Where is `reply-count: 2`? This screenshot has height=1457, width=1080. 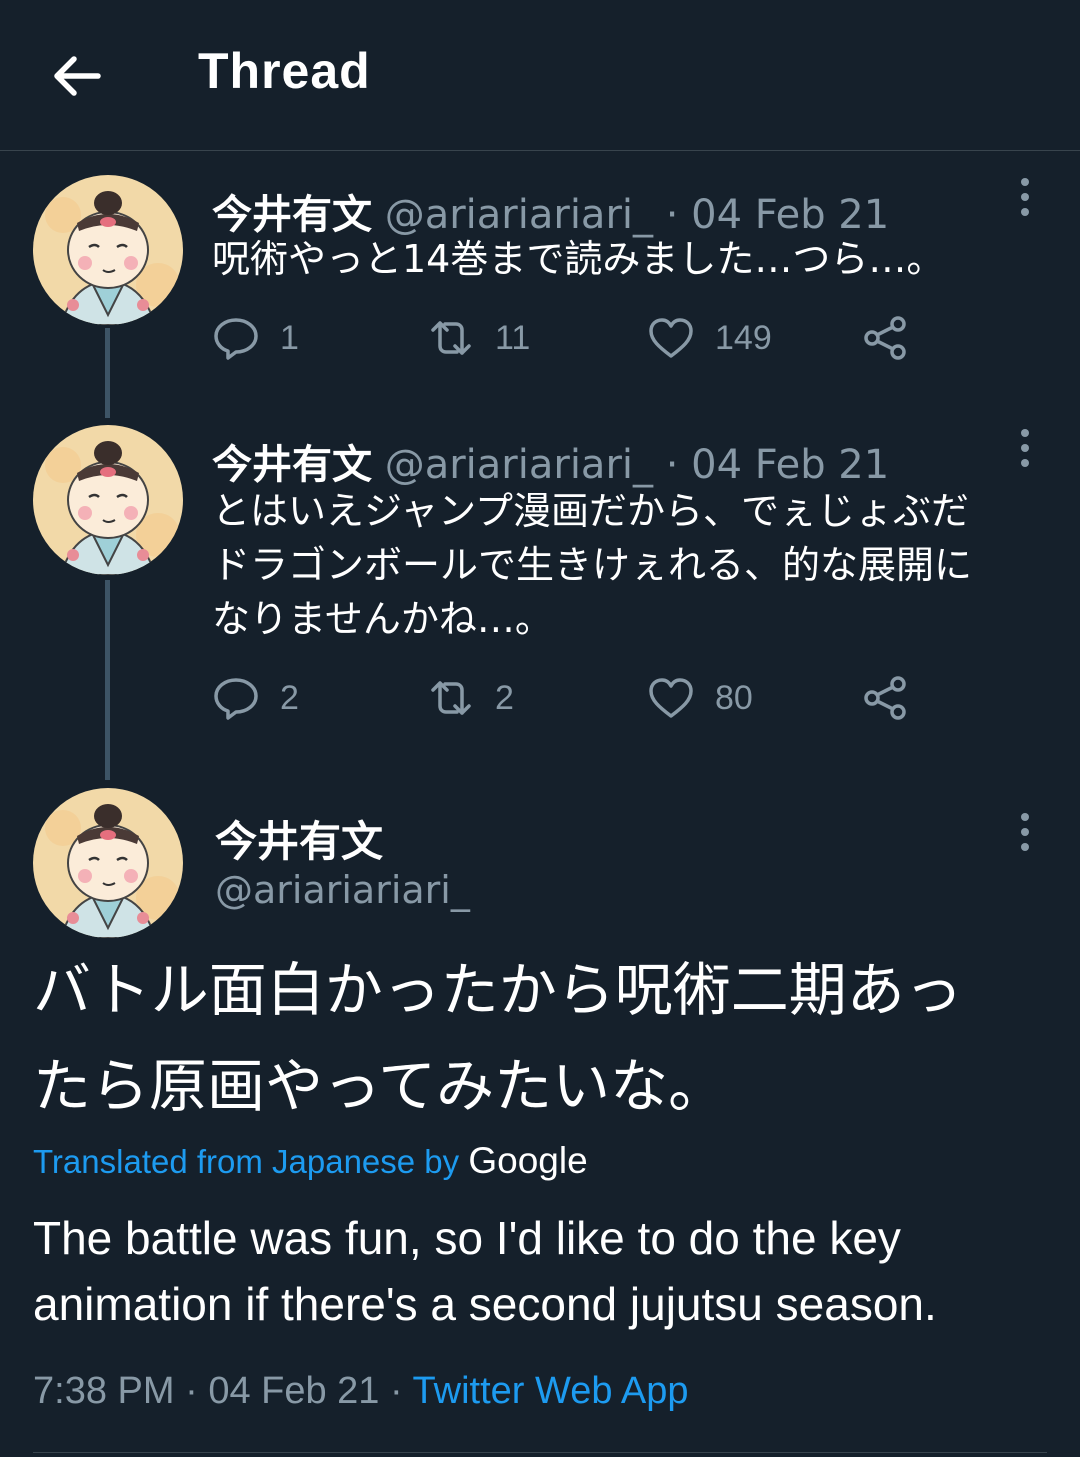
reply-count: 2 is located at coordinates (289, 697).